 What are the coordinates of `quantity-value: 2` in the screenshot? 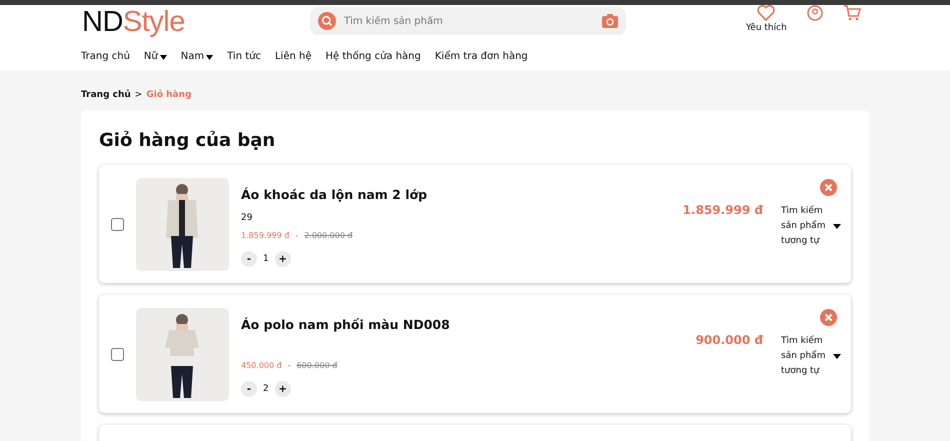 It's located at (266, 389).